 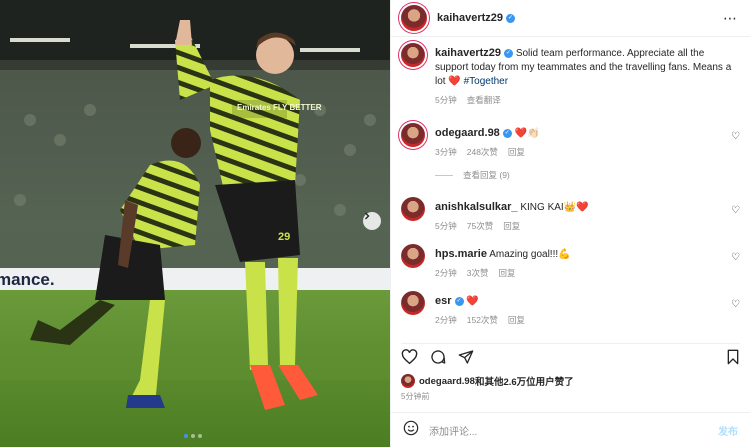 What do you see at coordinates (279, 107) in the screenshot?
I see `shirt-text: Emirates FLY BETTER` at bounding box center [279, 107].